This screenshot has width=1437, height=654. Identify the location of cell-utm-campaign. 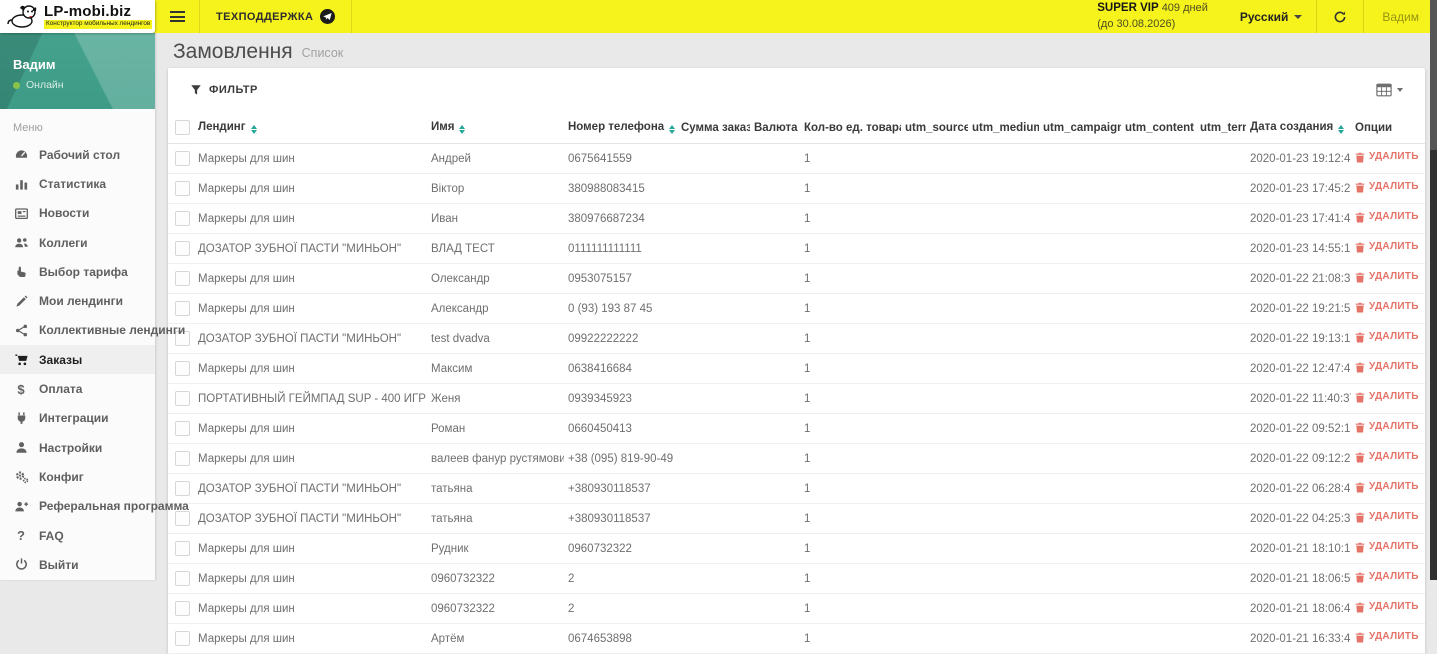
(1080, 608).